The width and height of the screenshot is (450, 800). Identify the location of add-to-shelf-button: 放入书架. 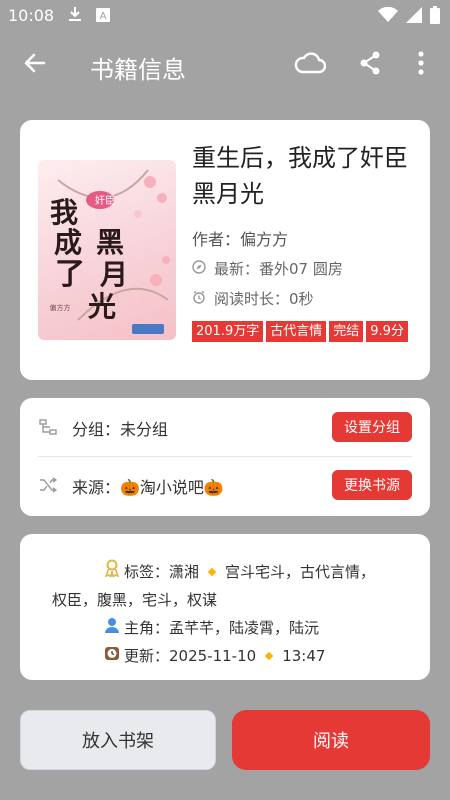
(118, 740).